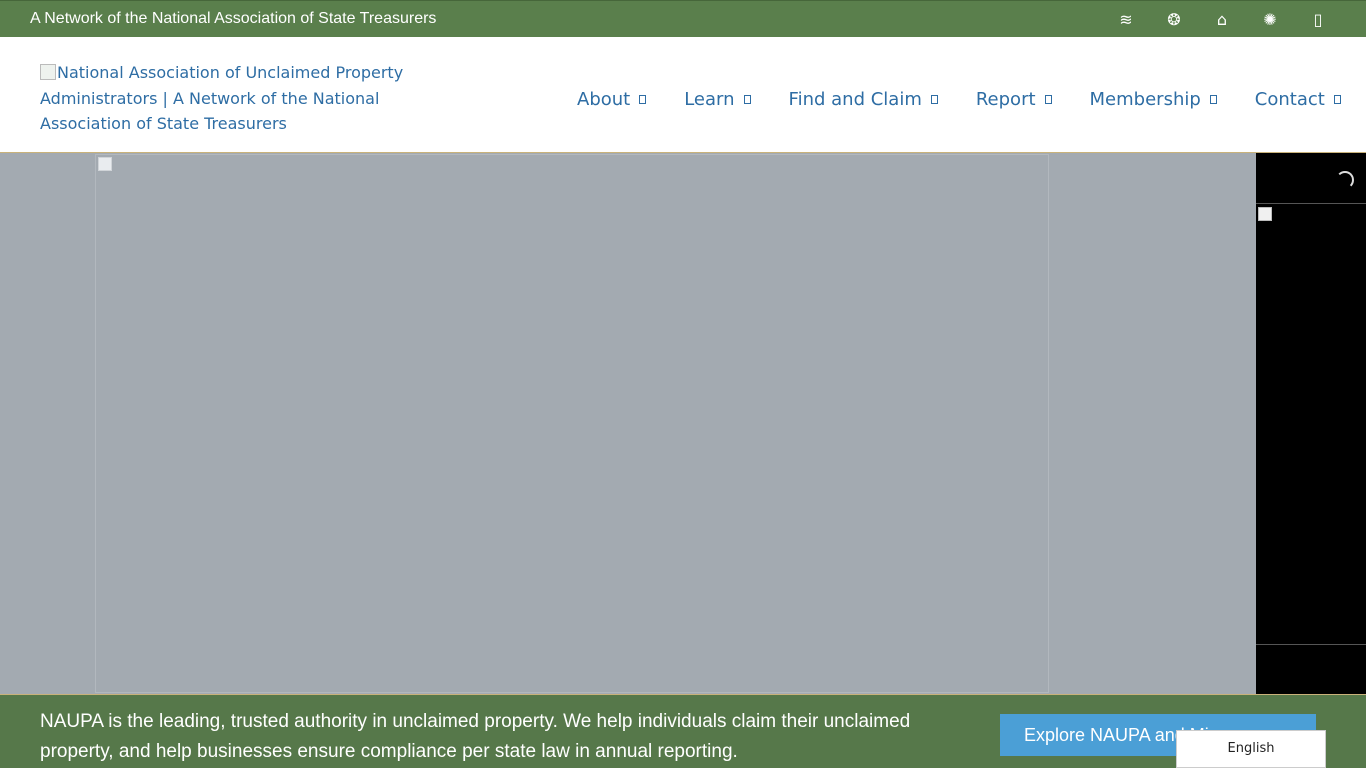  I want to click on nav-item-about: About, so click(612, 99).